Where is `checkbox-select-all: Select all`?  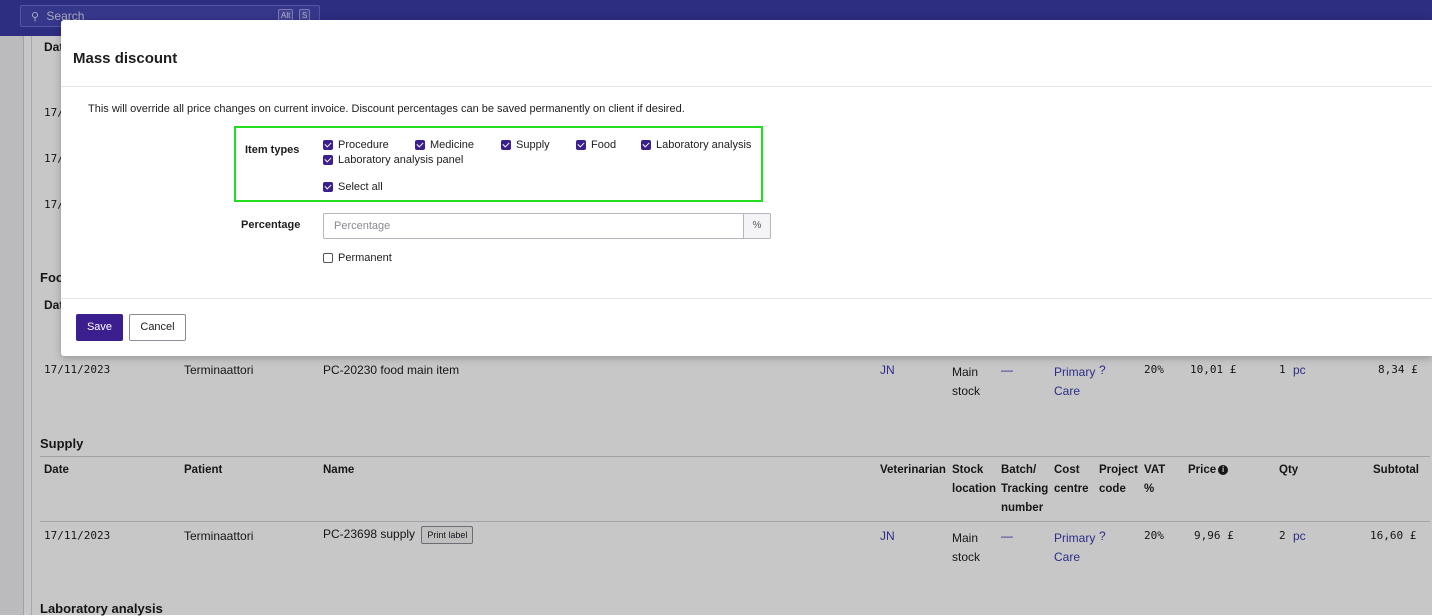
checkbox-select-all: Select all is located at coordinates (353, 187).